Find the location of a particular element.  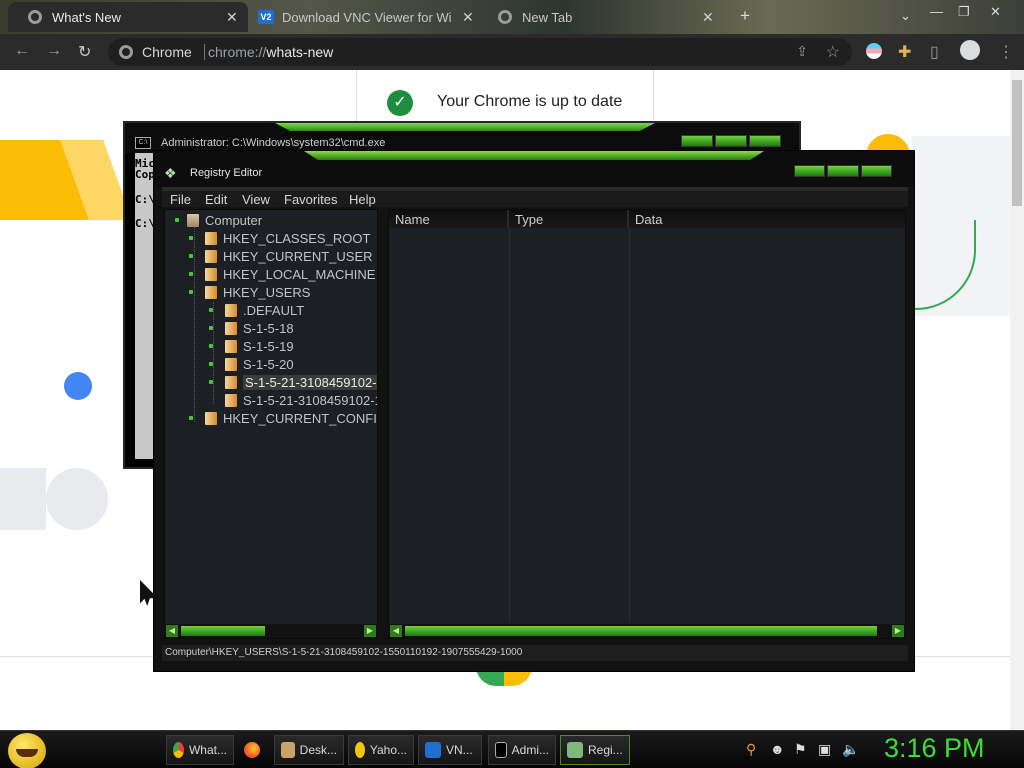

menu-view: View is located at coordinates (256, 199).